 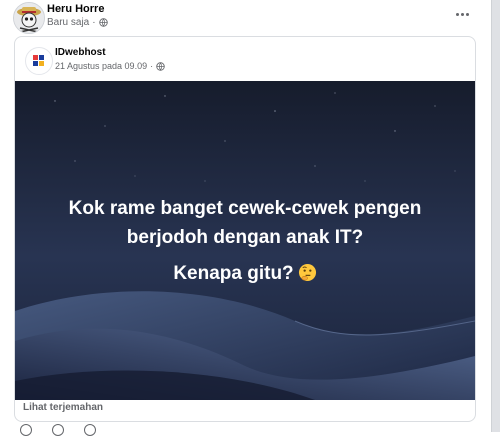 I want to click on idwebhost-logo-icon, so click(x=38, y=60).